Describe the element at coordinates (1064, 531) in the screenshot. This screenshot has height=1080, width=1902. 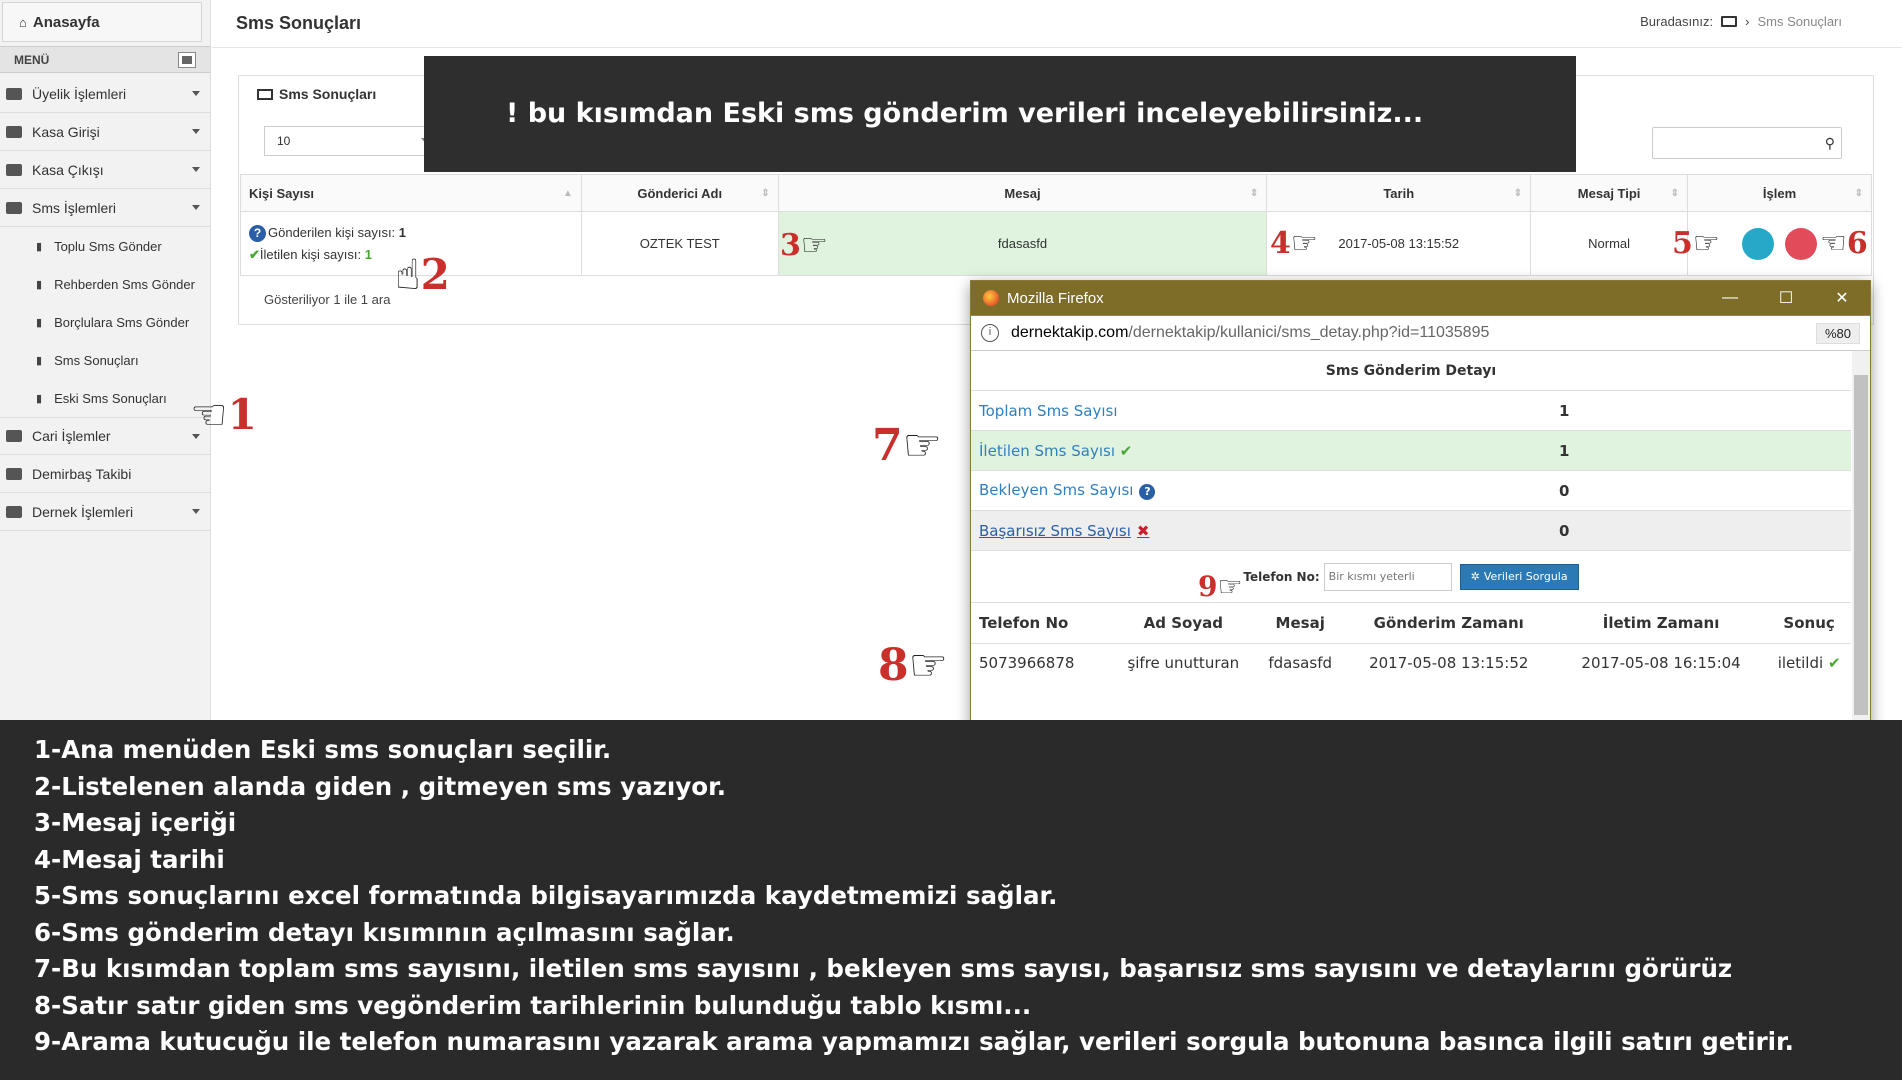
I see `stat-label-wrap: Başarısız Sms Sayısı ✖` at that location.